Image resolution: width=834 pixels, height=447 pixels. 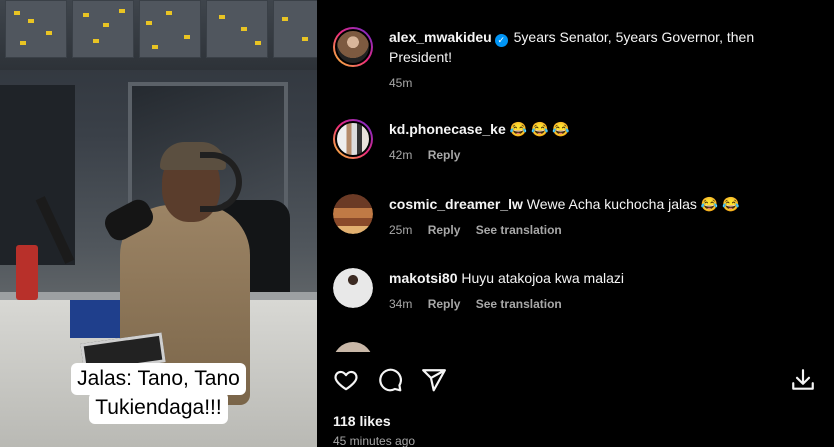 I want to click on verified-icon: ✓, so click(x=501, y=40).